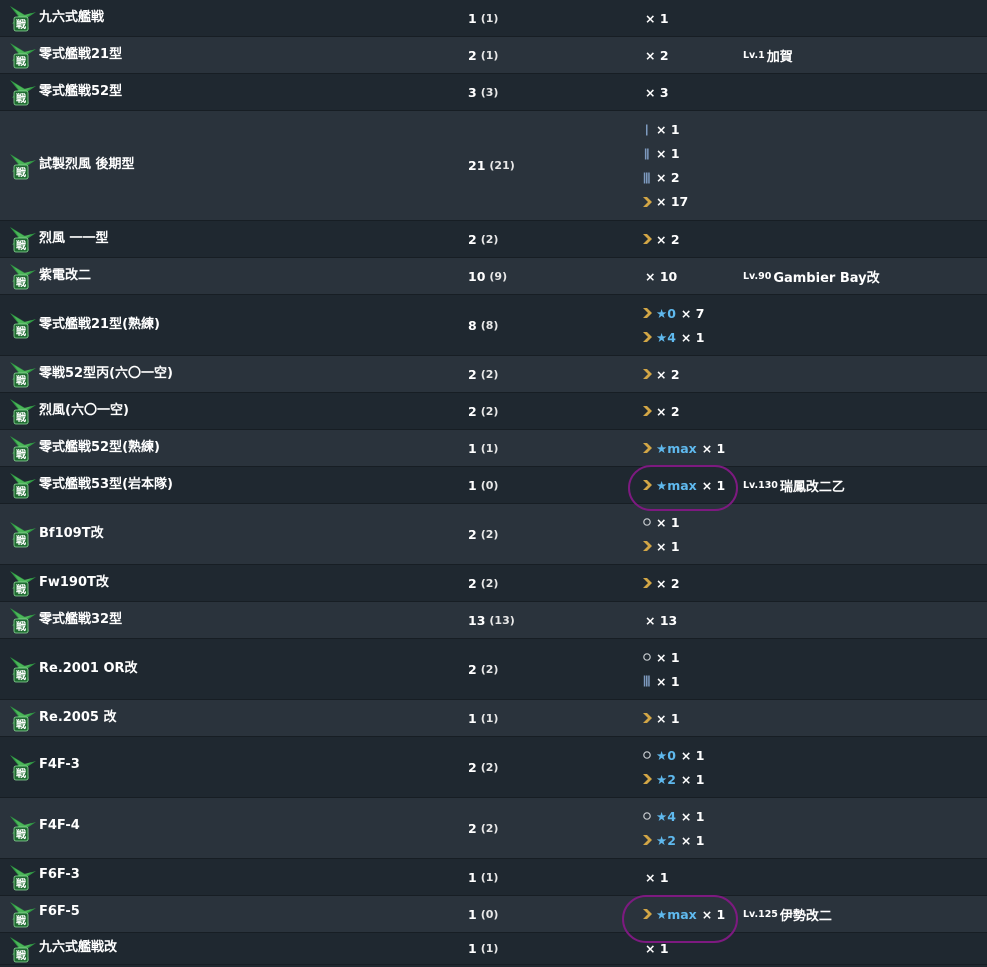 This screenshot has width=987, height=967. Describe the element at coordinates (477, 620) in the screenshot. I see `total-count: 13` at that location.